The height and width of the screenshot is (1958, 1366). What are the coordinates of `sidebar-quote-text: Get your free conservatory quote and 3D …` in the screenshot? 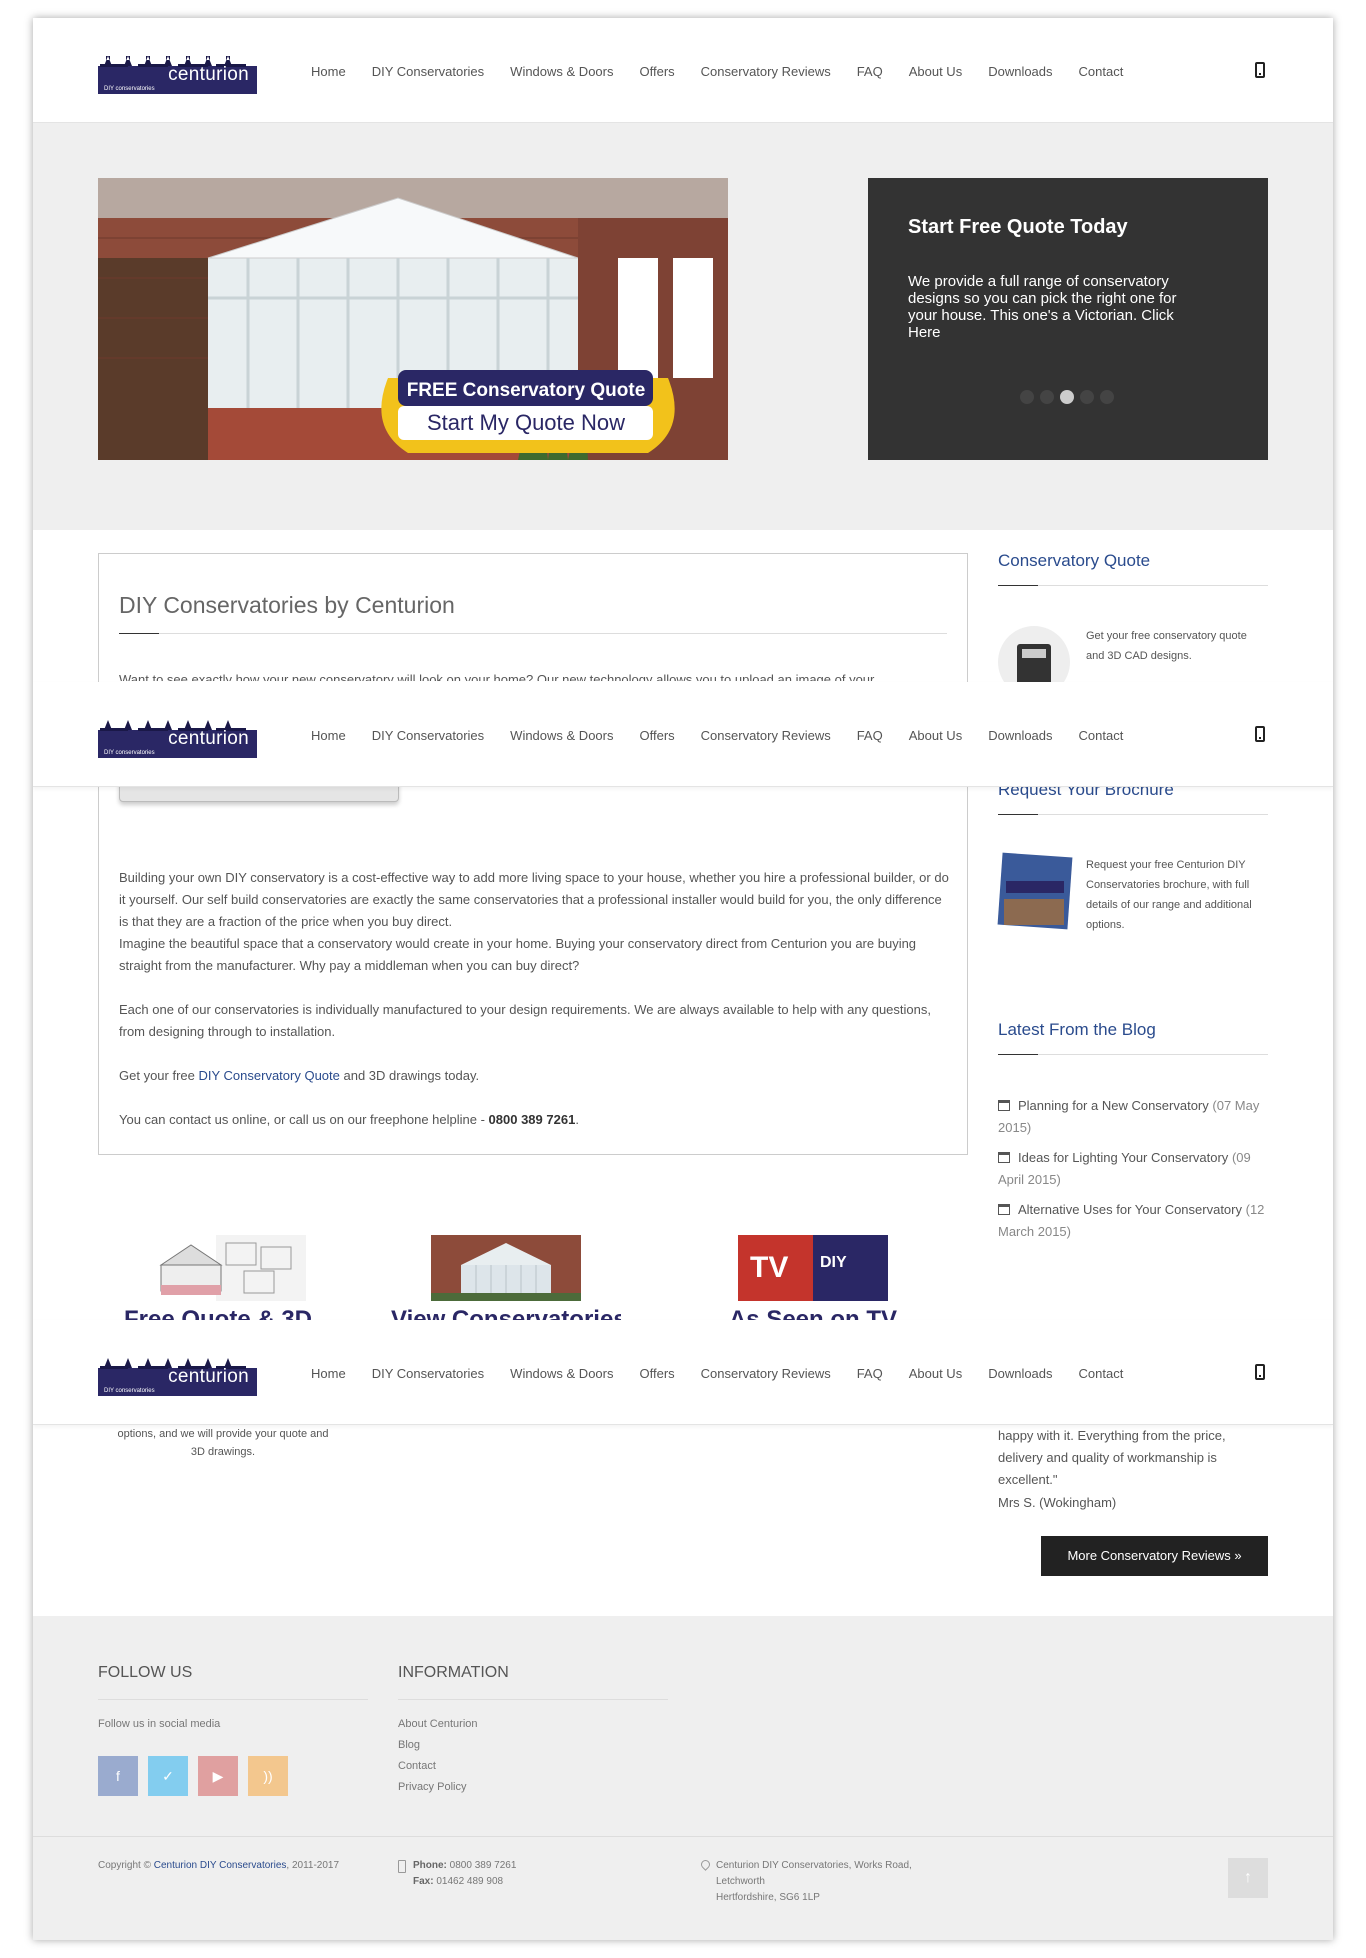 It's located at (1166, 646).